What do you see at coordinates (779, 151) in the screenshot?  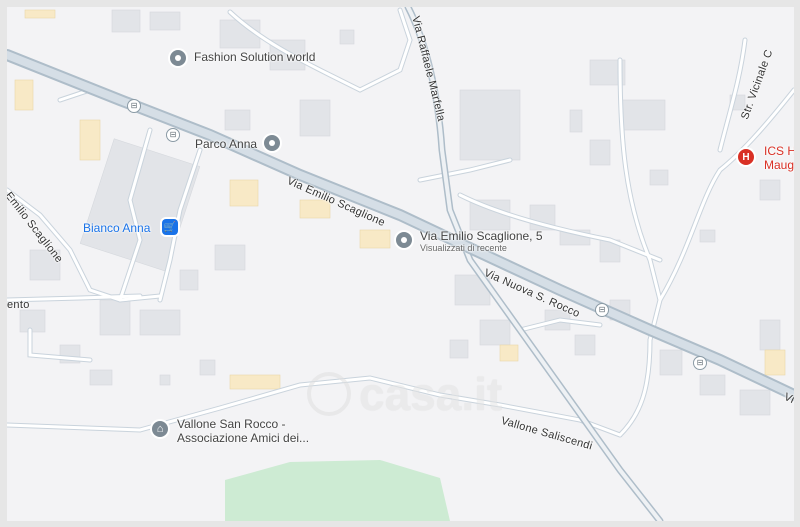 I see `poi-label-hospital-line1: ICS H` at bounding box center [779, 151].